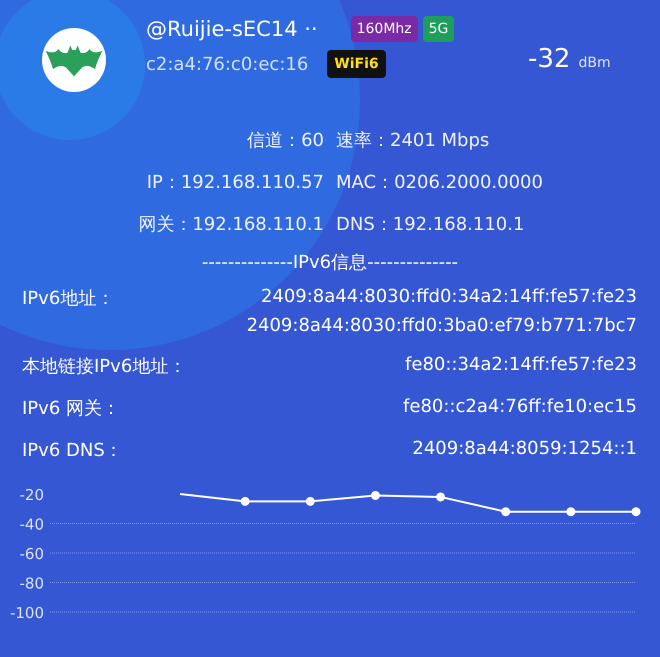  I want to click on field-value: 2409:8a44:8030:ffd0:3ba0:ef79:b771:7bc7, so click(441, 325).